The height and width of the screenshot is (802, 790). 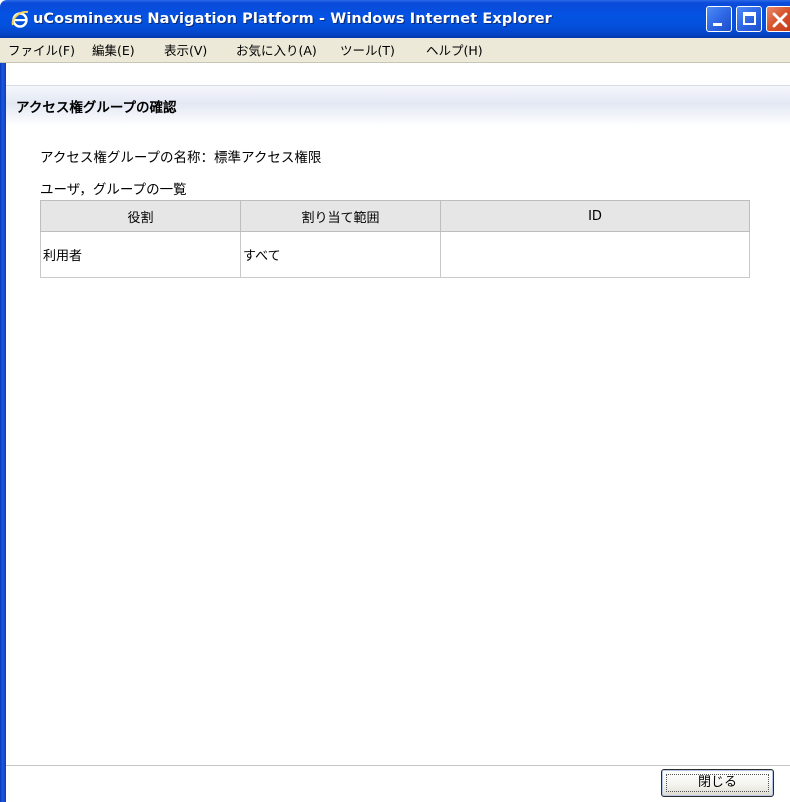 What do you see at coordinates (454, 50) in the screenshot?
I see `menu-help: ヘルプ(H)` at bounding box center [454, 50].